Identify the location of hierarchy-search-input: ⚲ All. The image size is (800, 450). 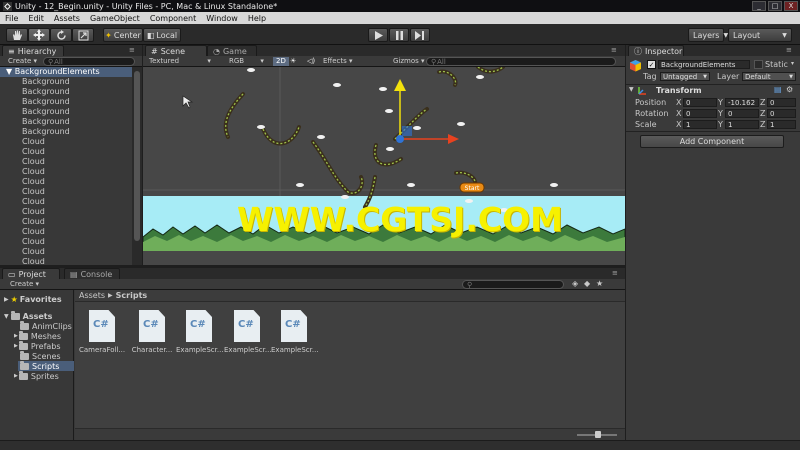
(89, 61).